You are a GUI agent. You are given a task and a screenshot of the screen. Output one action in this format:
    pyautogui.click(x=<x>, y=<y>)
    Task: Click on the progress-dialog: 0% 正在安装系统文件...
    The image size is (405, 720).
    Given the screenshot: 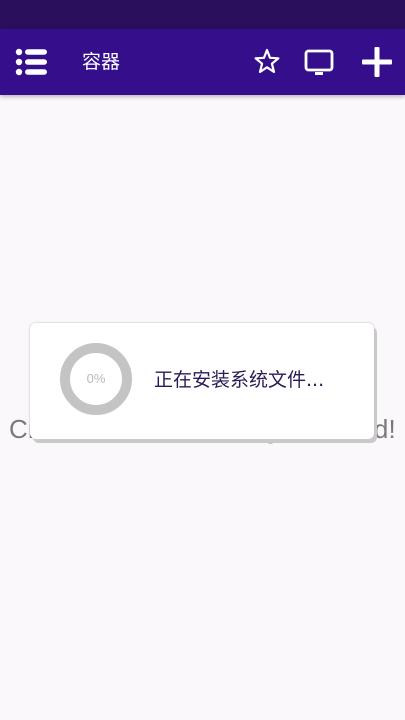 What is the action you would take?
    pyautogui.click(x=202, y=381)
    